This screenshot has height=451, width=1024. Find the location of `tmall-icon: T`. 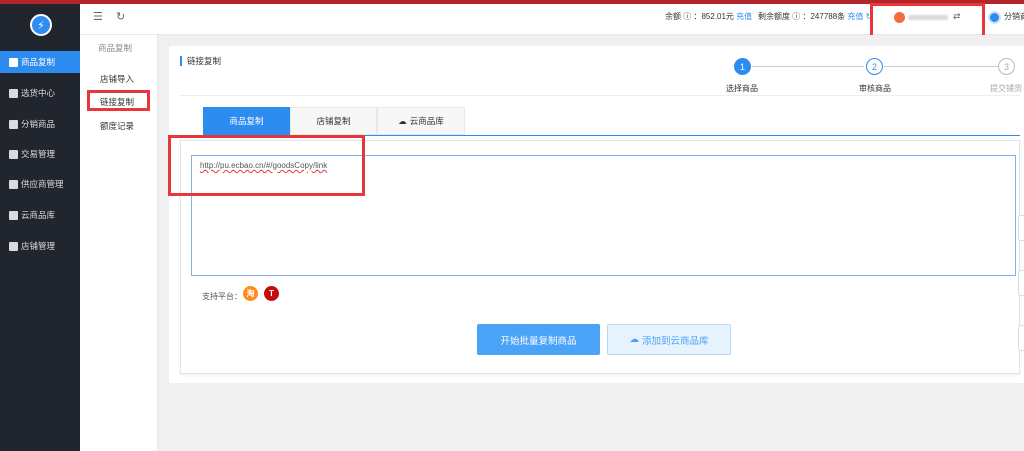

tmall-icon: T is located at coordinates (271, 293).